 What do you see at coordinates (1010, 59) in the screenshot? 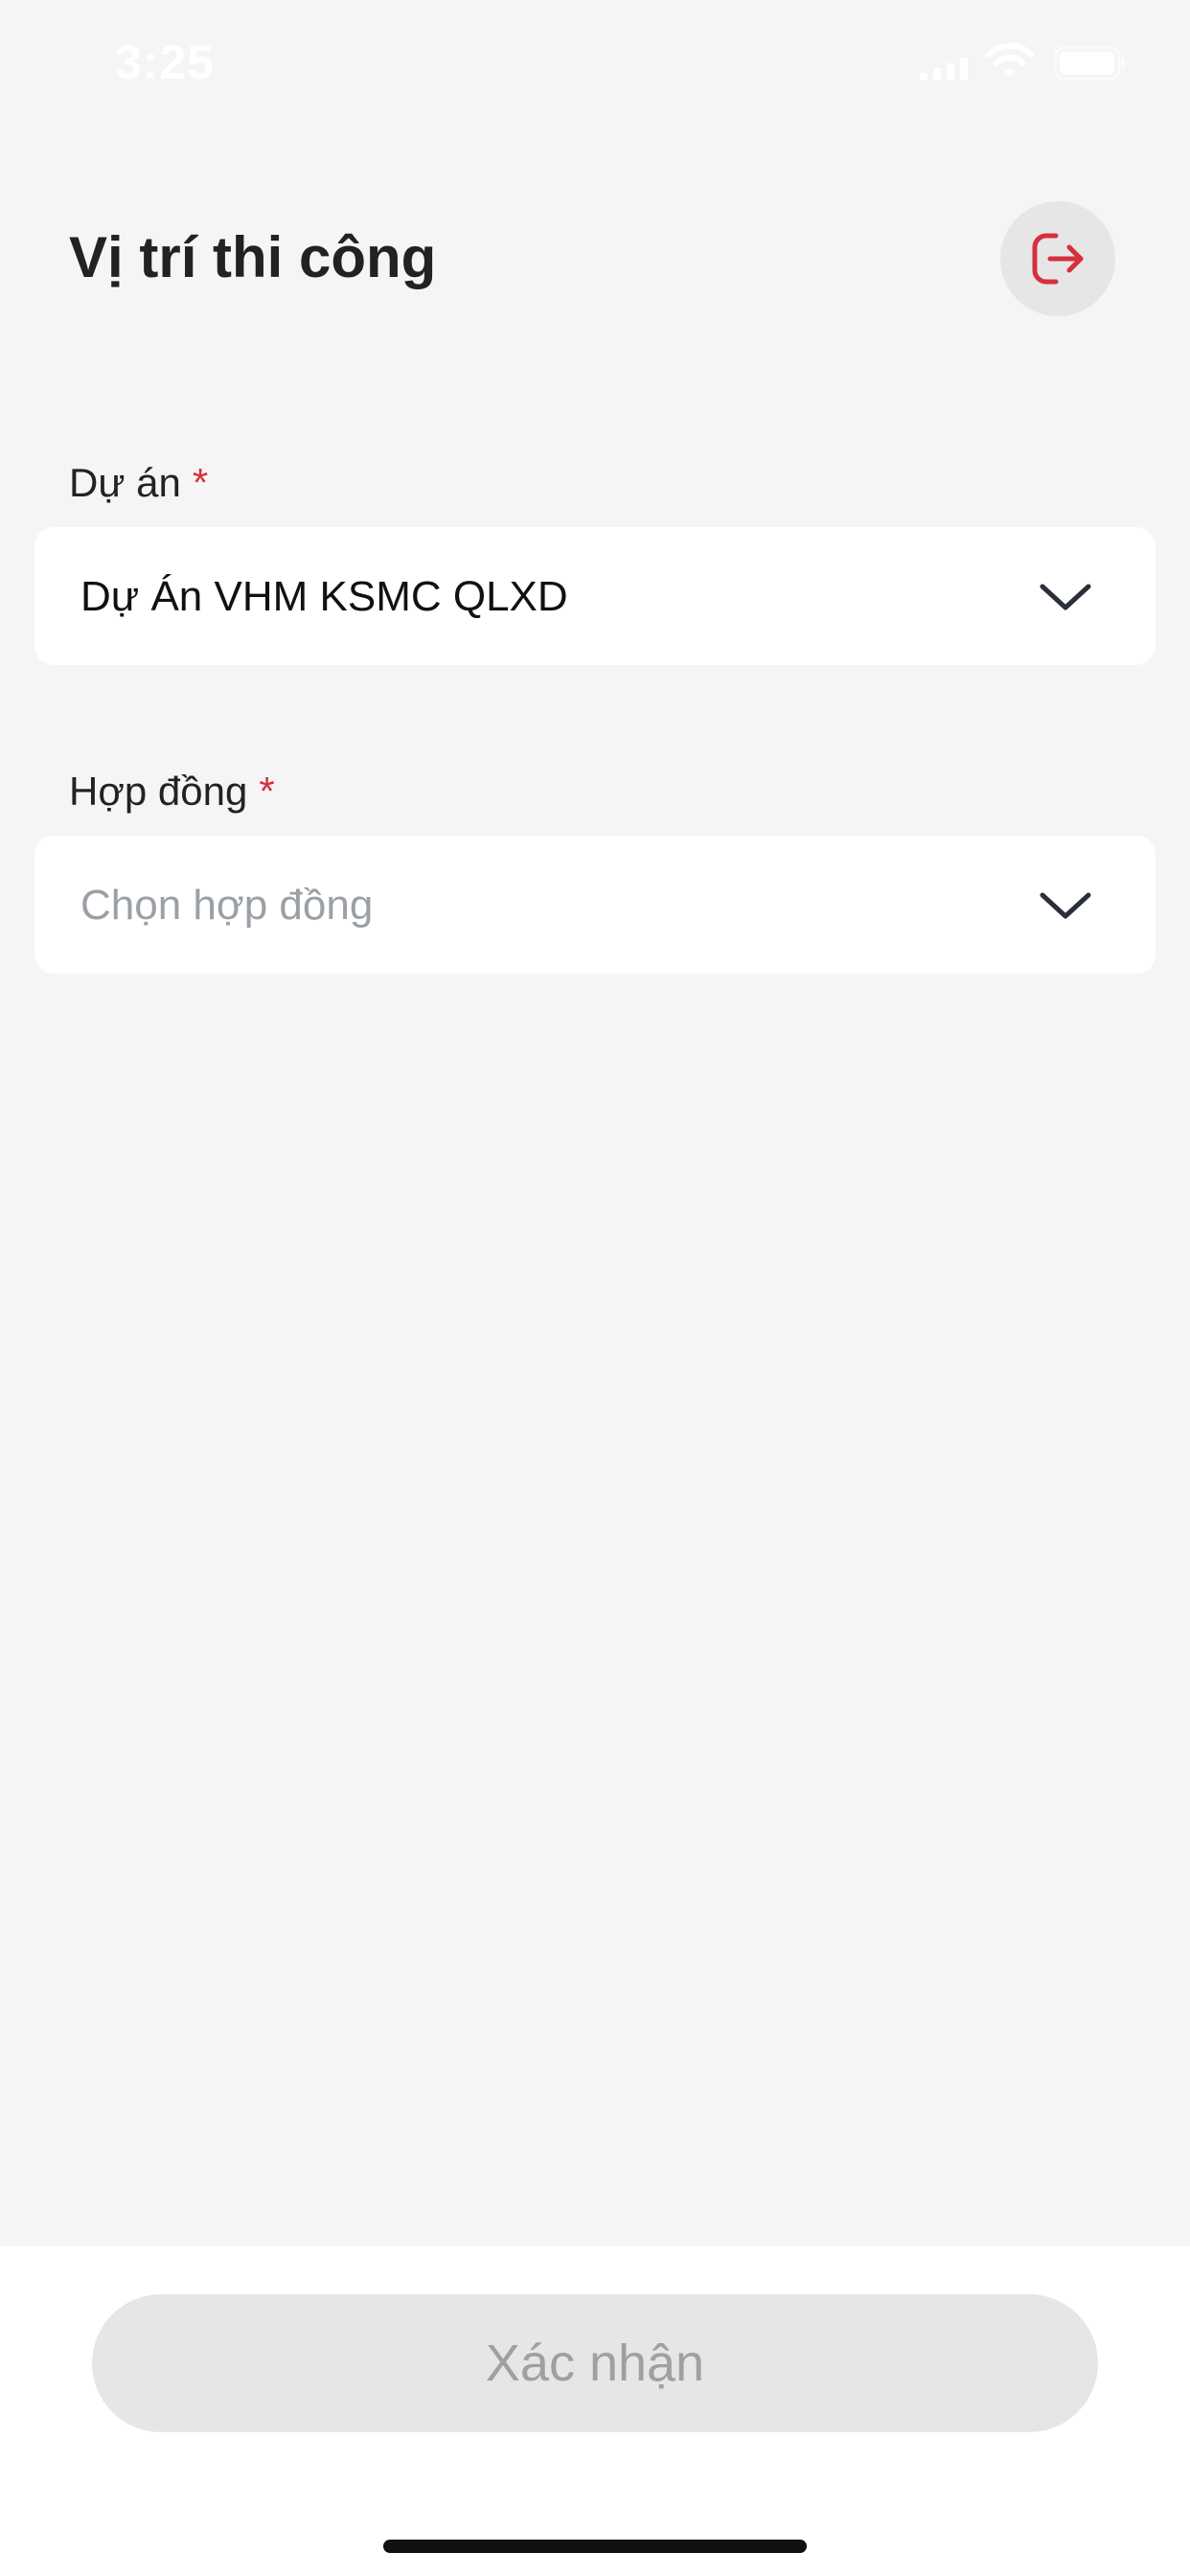
I see `wifi-icon` at bounding box center [1010, 59].